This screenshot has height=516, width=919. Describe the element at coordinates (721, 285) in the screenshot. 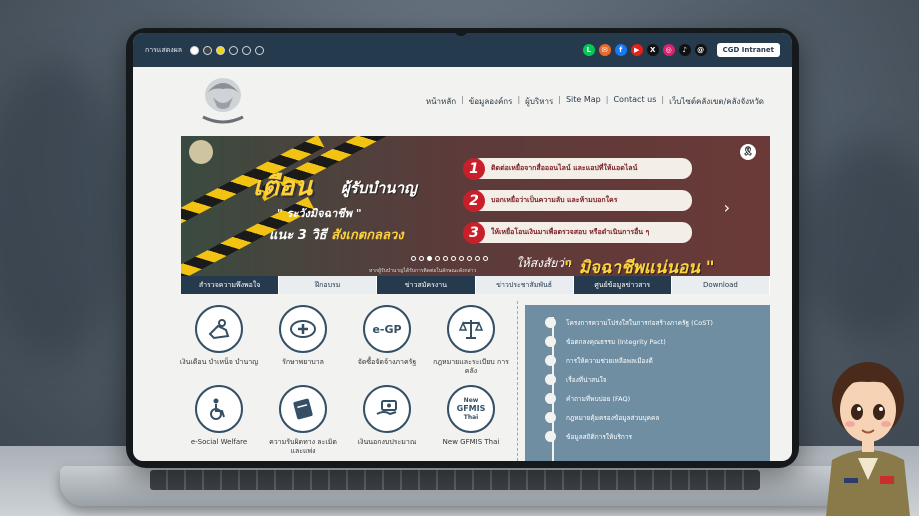

I see `tab-download: Download` at that location.